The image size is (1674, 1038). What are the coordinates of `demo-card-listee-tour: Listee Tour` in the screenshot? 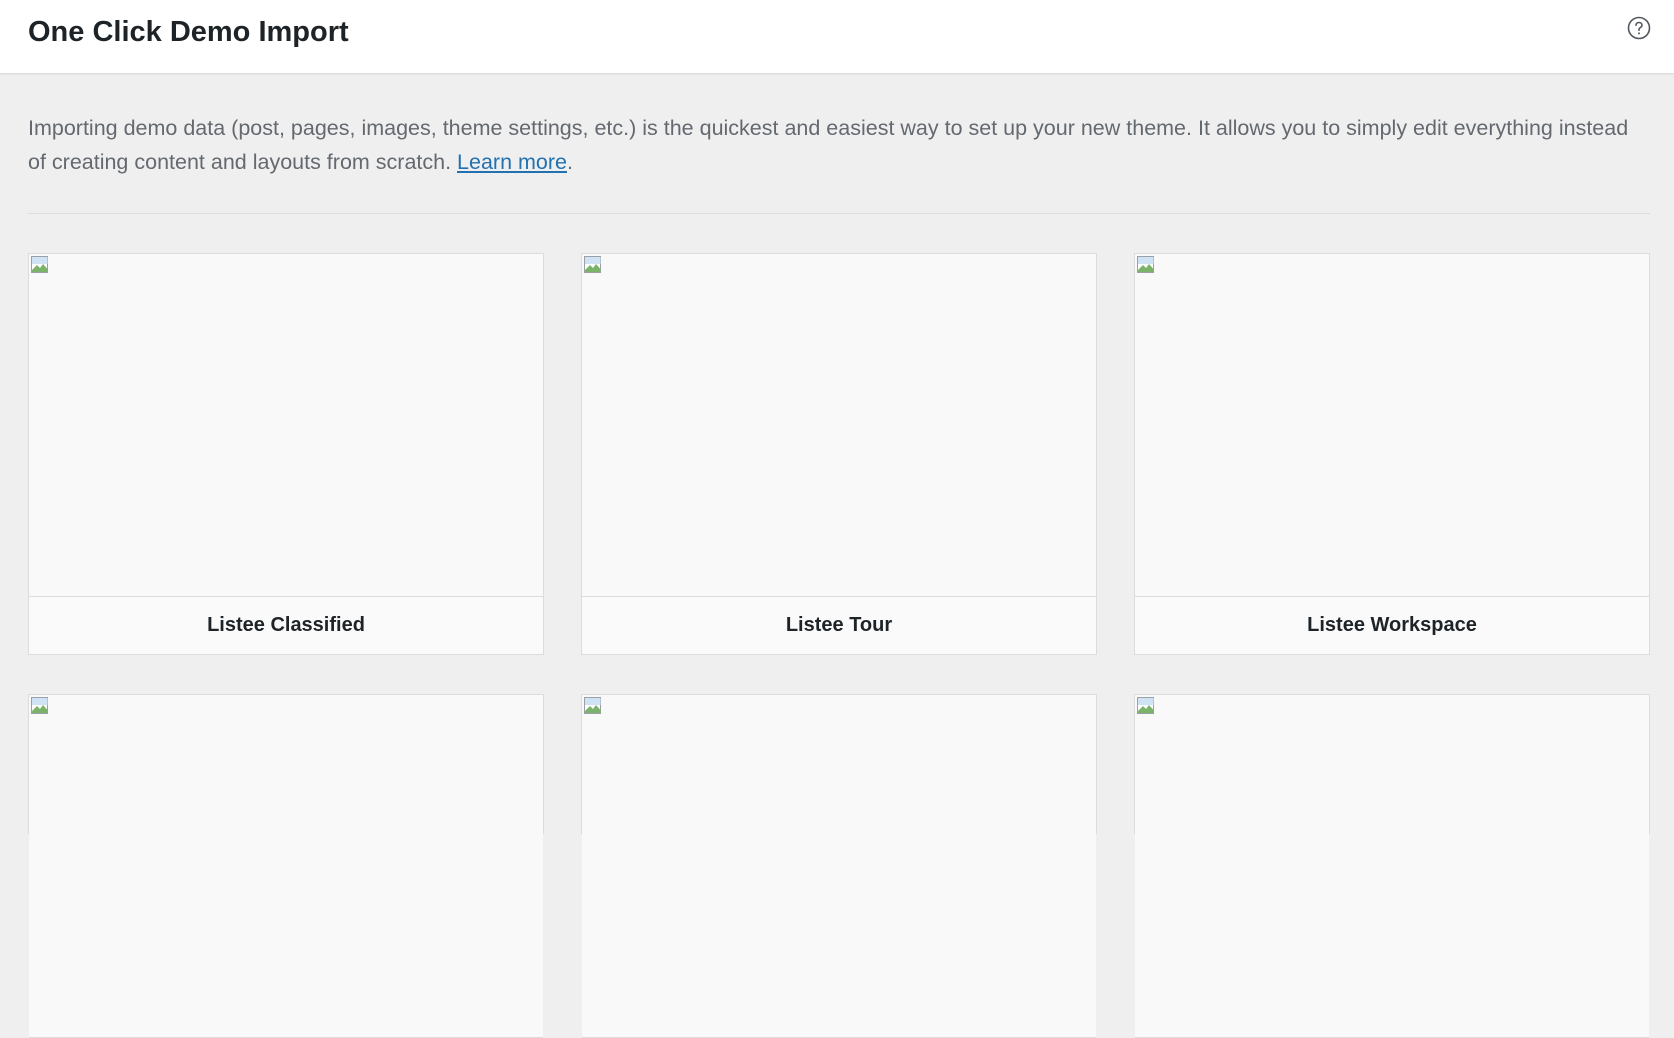 It's located at (839, 454).